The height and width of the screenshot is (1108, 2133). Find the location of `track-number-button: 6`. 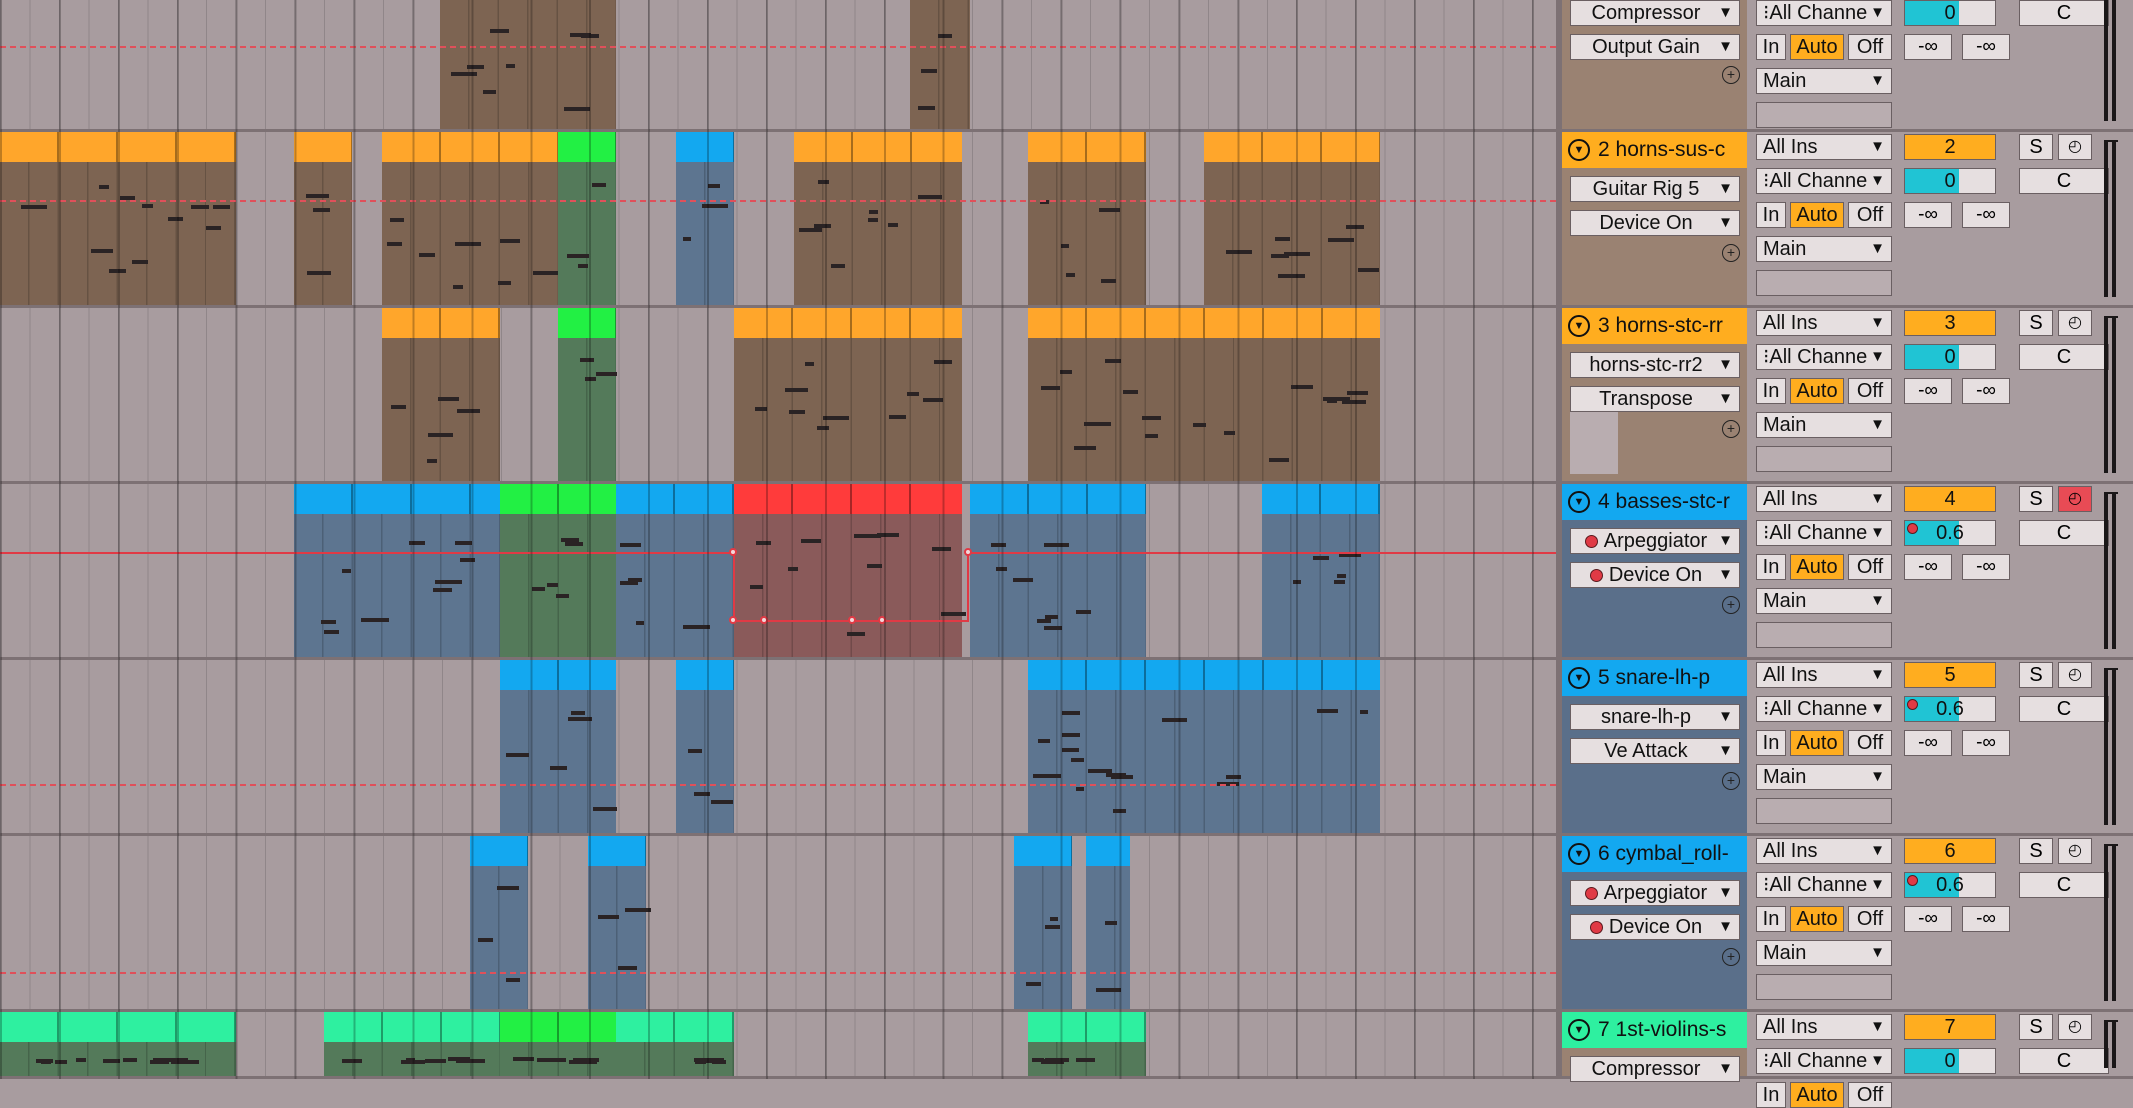

track-number-button: 6 is located at coordinates (1950, 851).